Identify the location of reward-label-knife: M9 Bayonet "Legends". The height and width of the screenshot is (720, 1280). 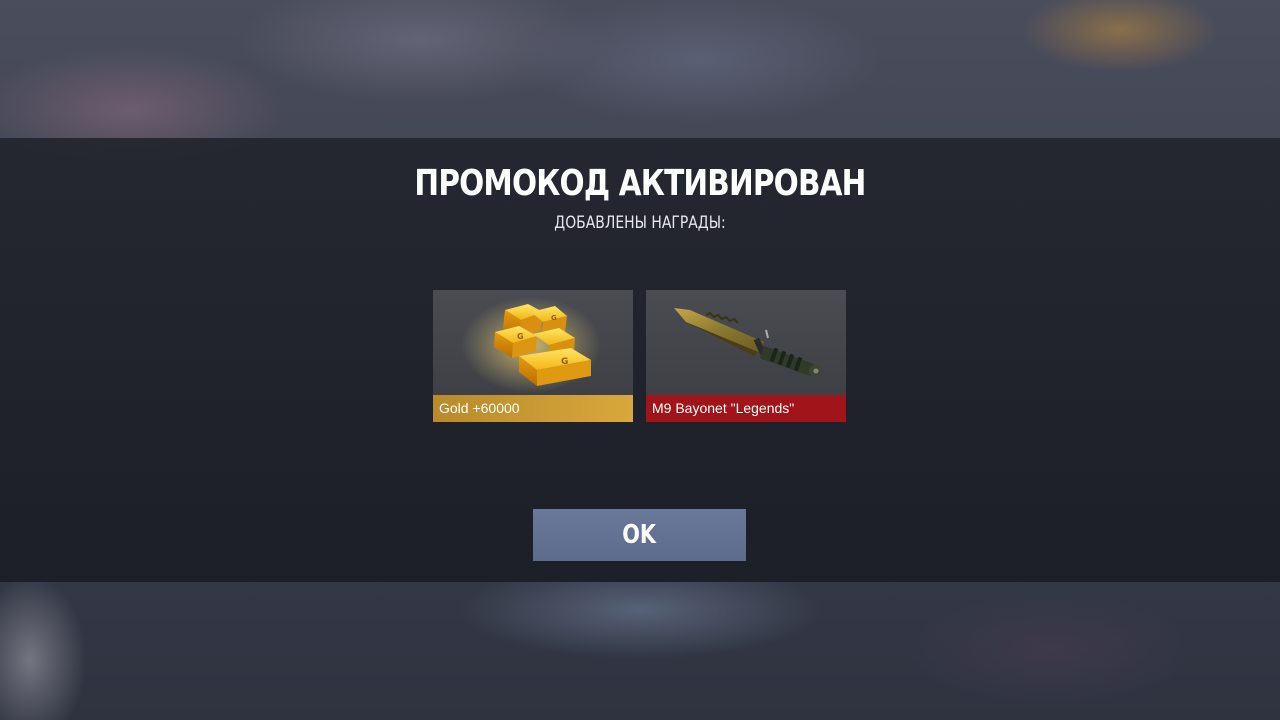
(746, 408).